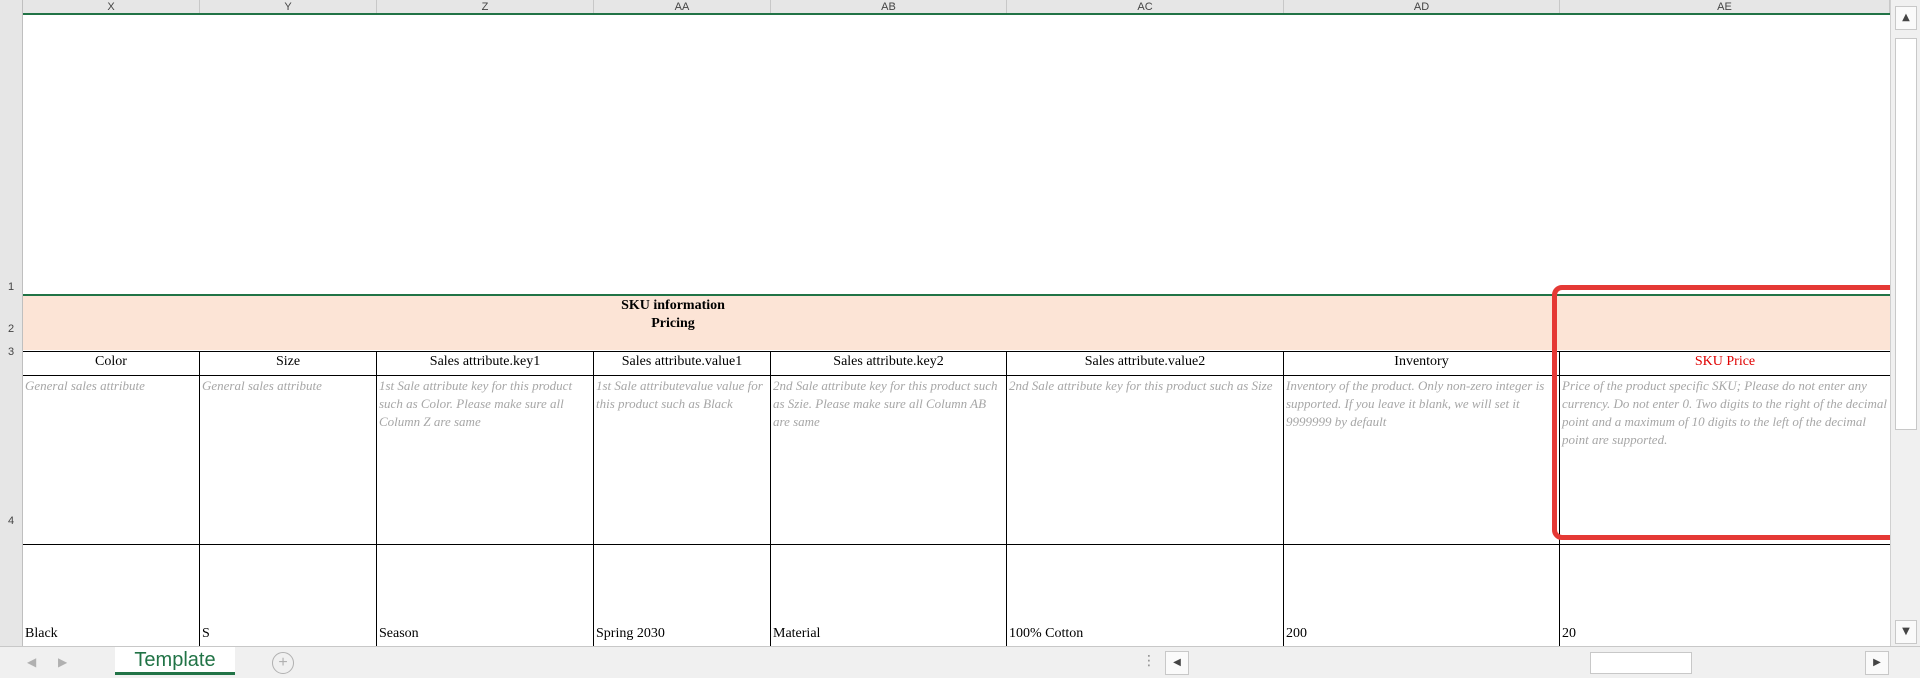  Describe the element at coordinates (11, 329) in the screenshot. I see `row-header-2: 2` at that location.